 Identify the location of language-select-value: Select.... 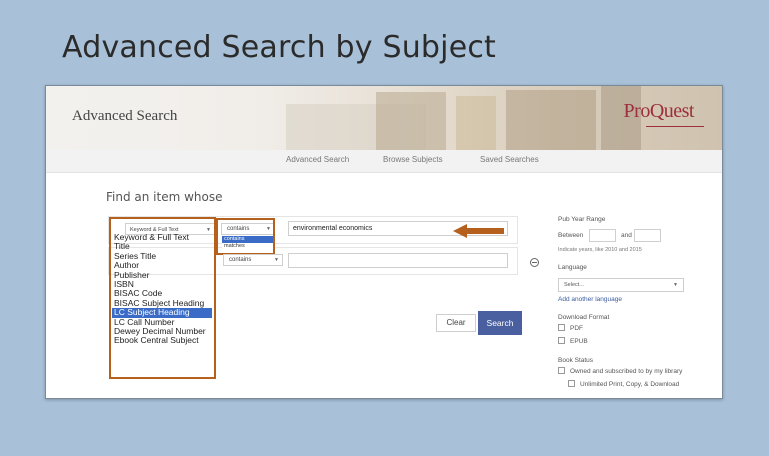
(574, 285).